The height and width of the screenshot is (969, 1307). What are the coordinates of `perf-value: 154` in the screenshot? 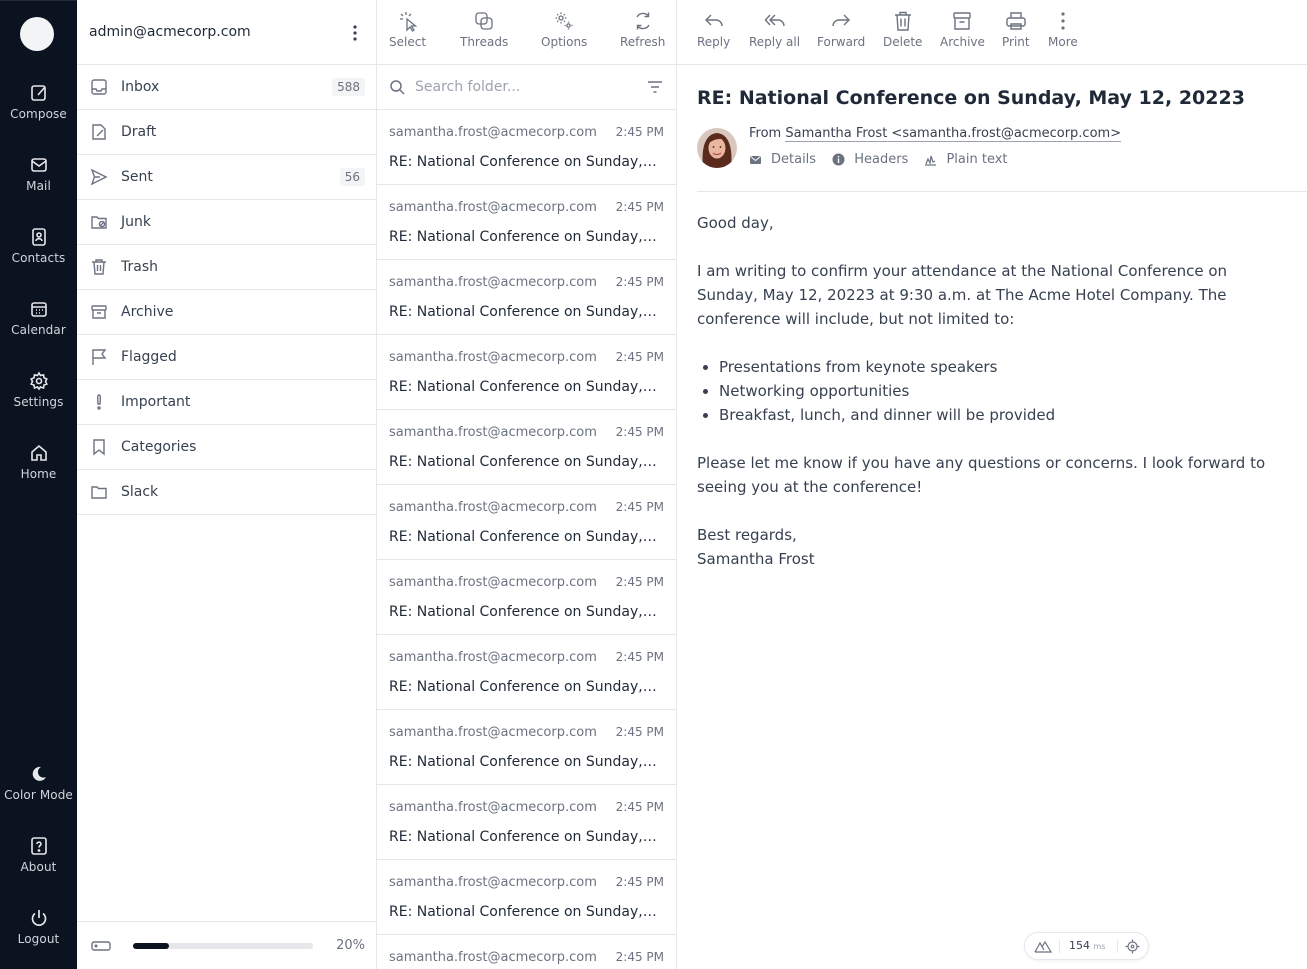 It's located at (1079, 945).